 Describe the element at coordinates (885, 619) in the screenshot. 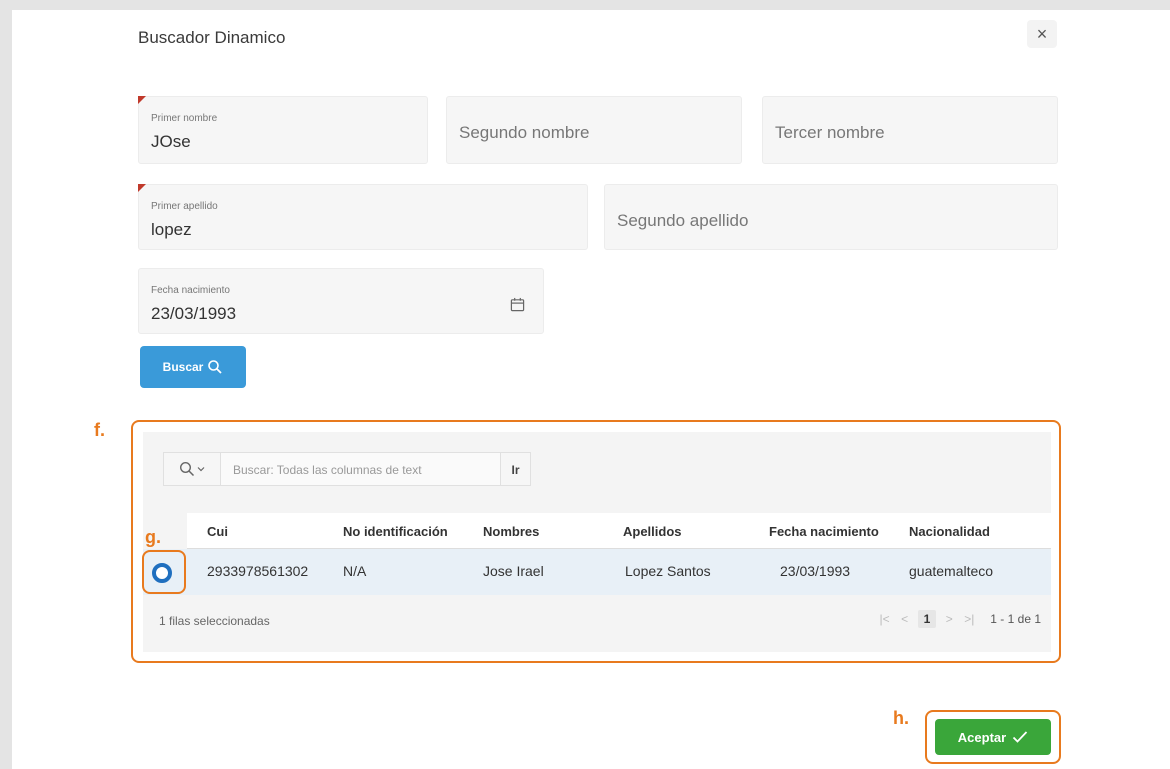

I see `first-page-icon: |<` at that location.